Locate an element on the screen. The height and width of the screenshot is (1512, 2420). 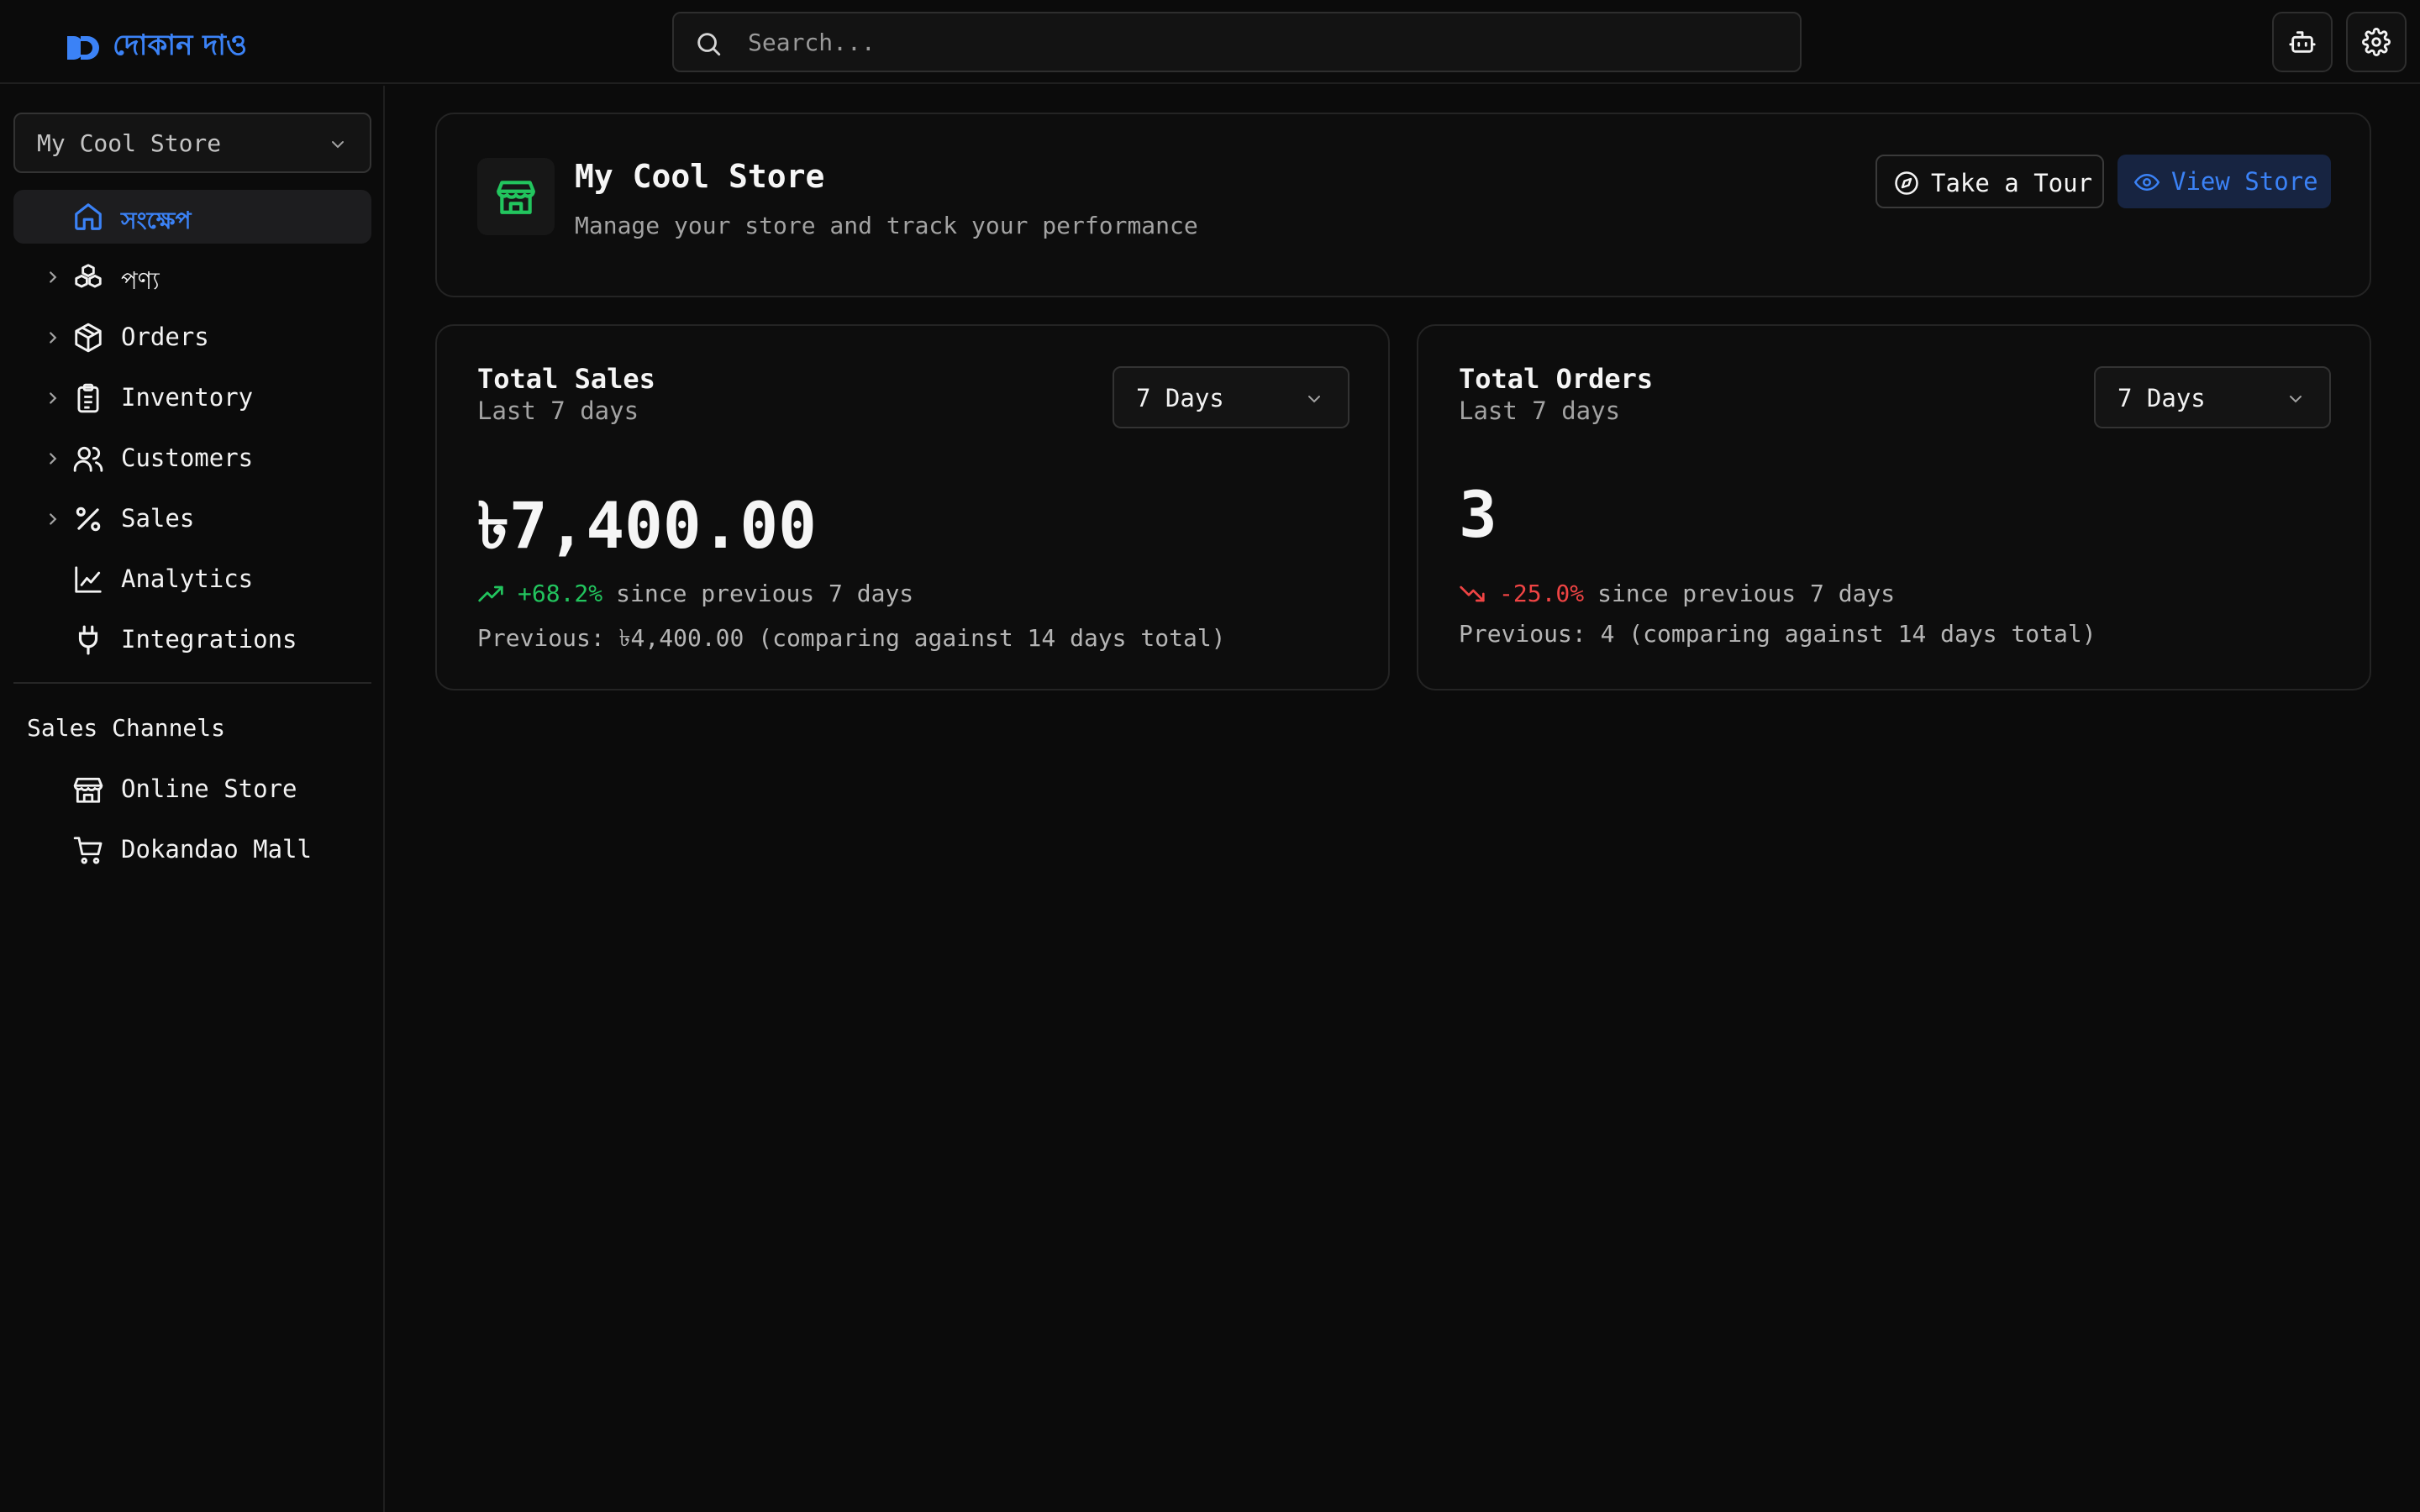
stat-change: +68.2% since previous 7 days is located at coordinates (695, 593).